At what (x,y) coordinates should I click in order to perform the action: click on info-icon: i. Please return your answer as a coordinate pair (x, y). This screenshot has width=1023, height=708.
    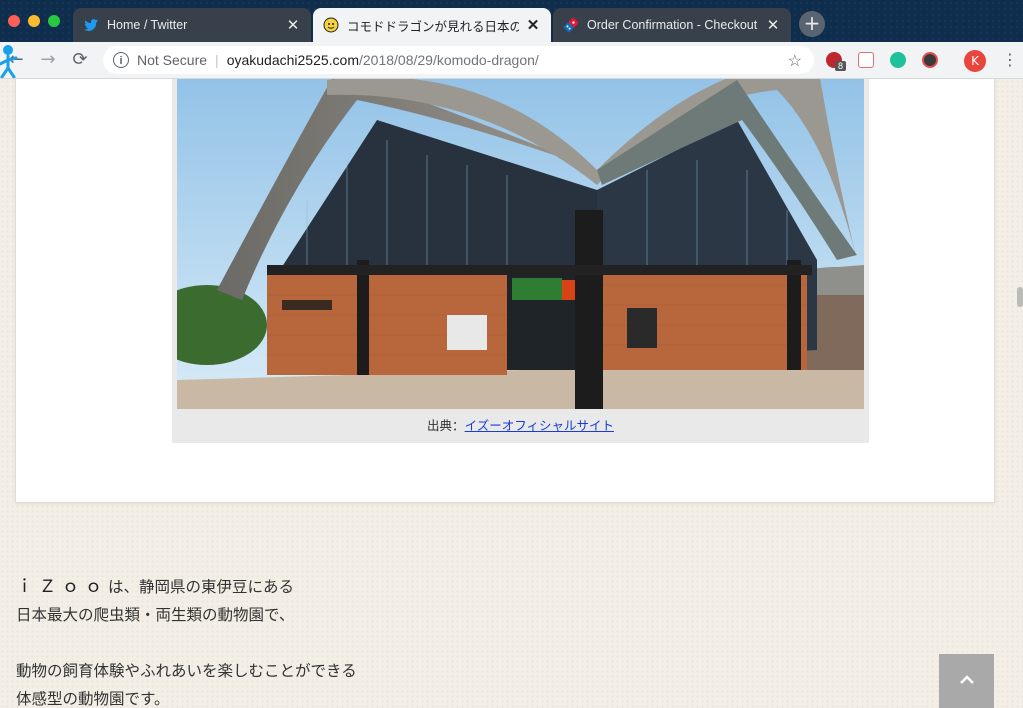
    Looking at the image, I should click on (121, 60).